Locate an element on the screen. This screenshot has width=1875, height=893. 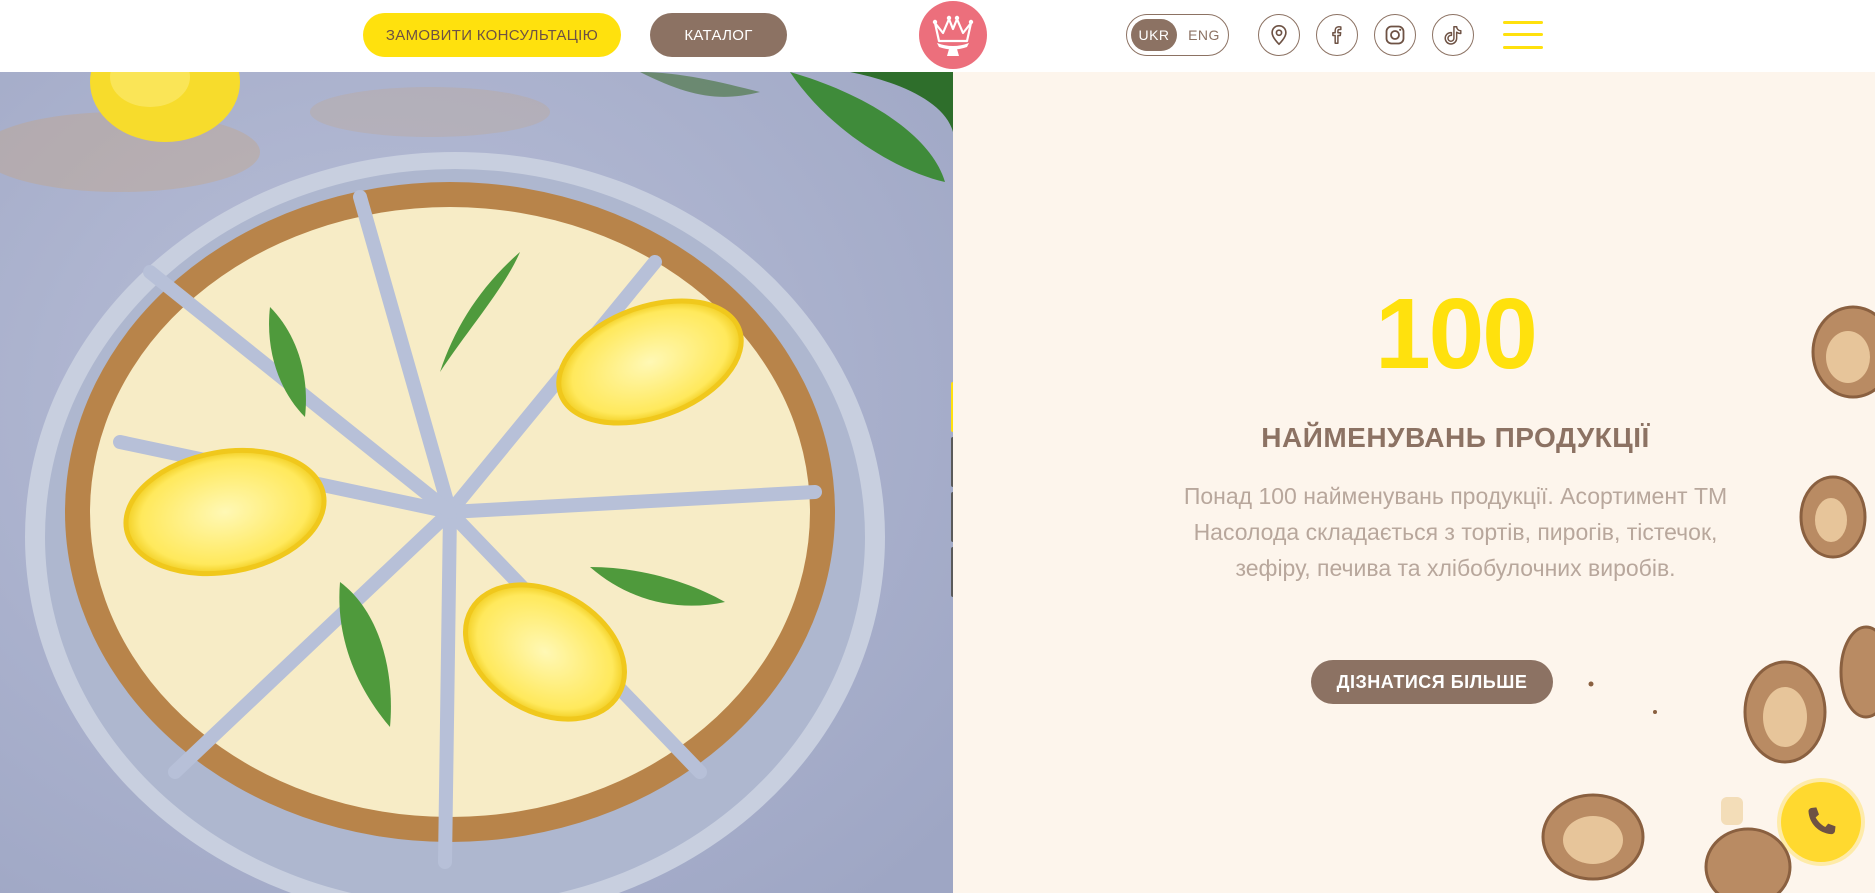
language-eng: ENG is located at coordinates (1204, 35).